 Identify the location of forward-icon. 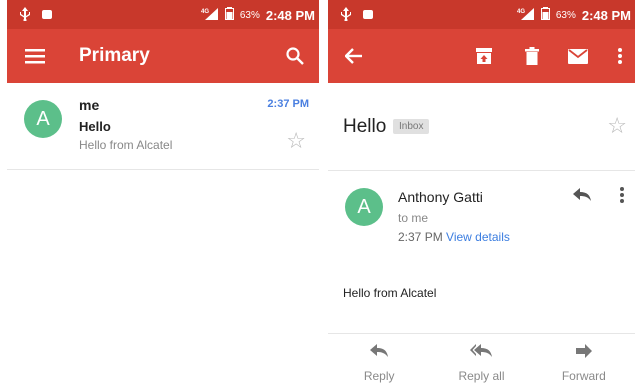
(583, 353).